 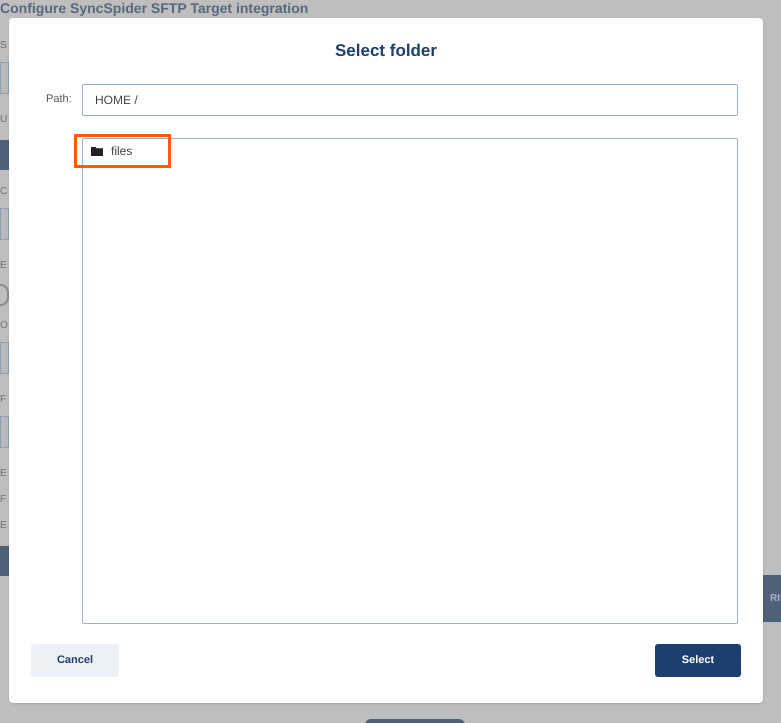 What do you see at coordinates (75, 660) in the screenshot?
I see `cancel-button: Cancel` at bounding box center [75, 660].